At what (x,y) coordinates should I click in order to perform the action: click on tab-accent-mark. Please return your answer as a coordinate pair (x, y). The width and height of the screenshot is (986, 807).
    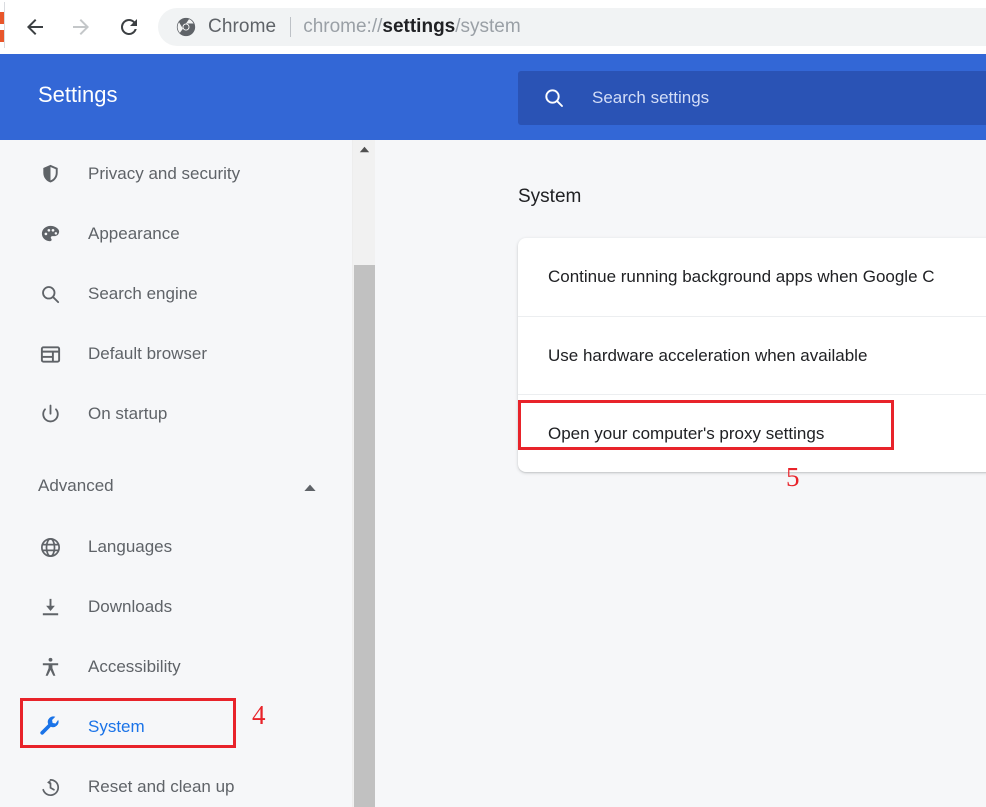
    Looking at the image, I should click on (2, 18).